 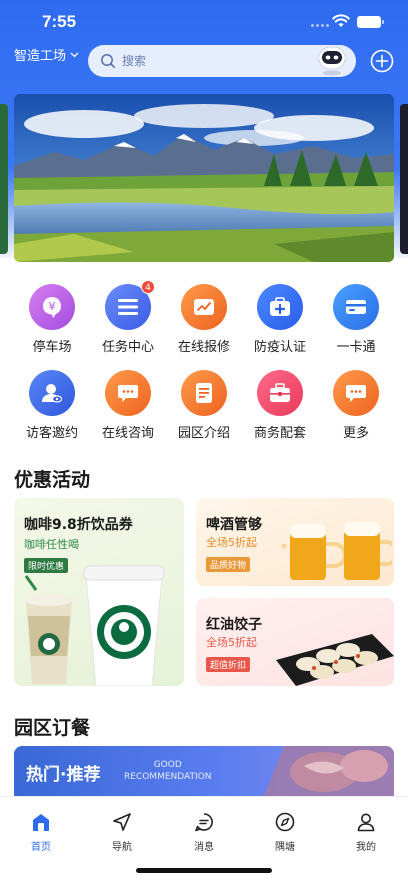 I want to click on parking-icon: ¥, so click(x=52, y=307).